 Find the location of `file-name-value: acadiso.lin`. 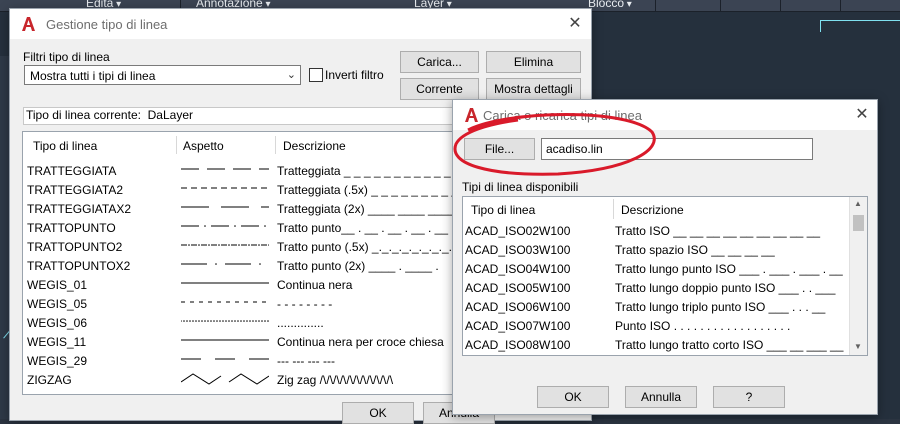

file-name-value: acadiso.lin is located at coordinates (574, 149).